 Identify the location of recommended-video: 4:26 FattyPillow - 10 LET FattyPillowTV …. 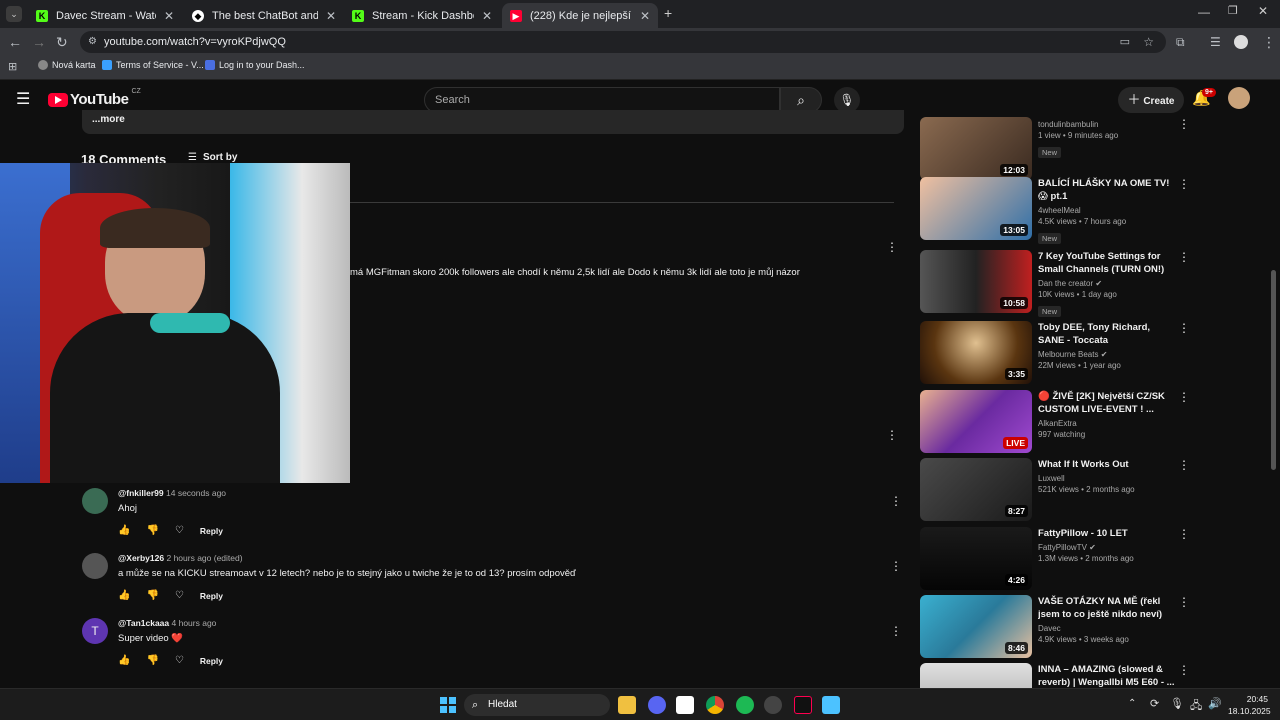
(1055, 559).